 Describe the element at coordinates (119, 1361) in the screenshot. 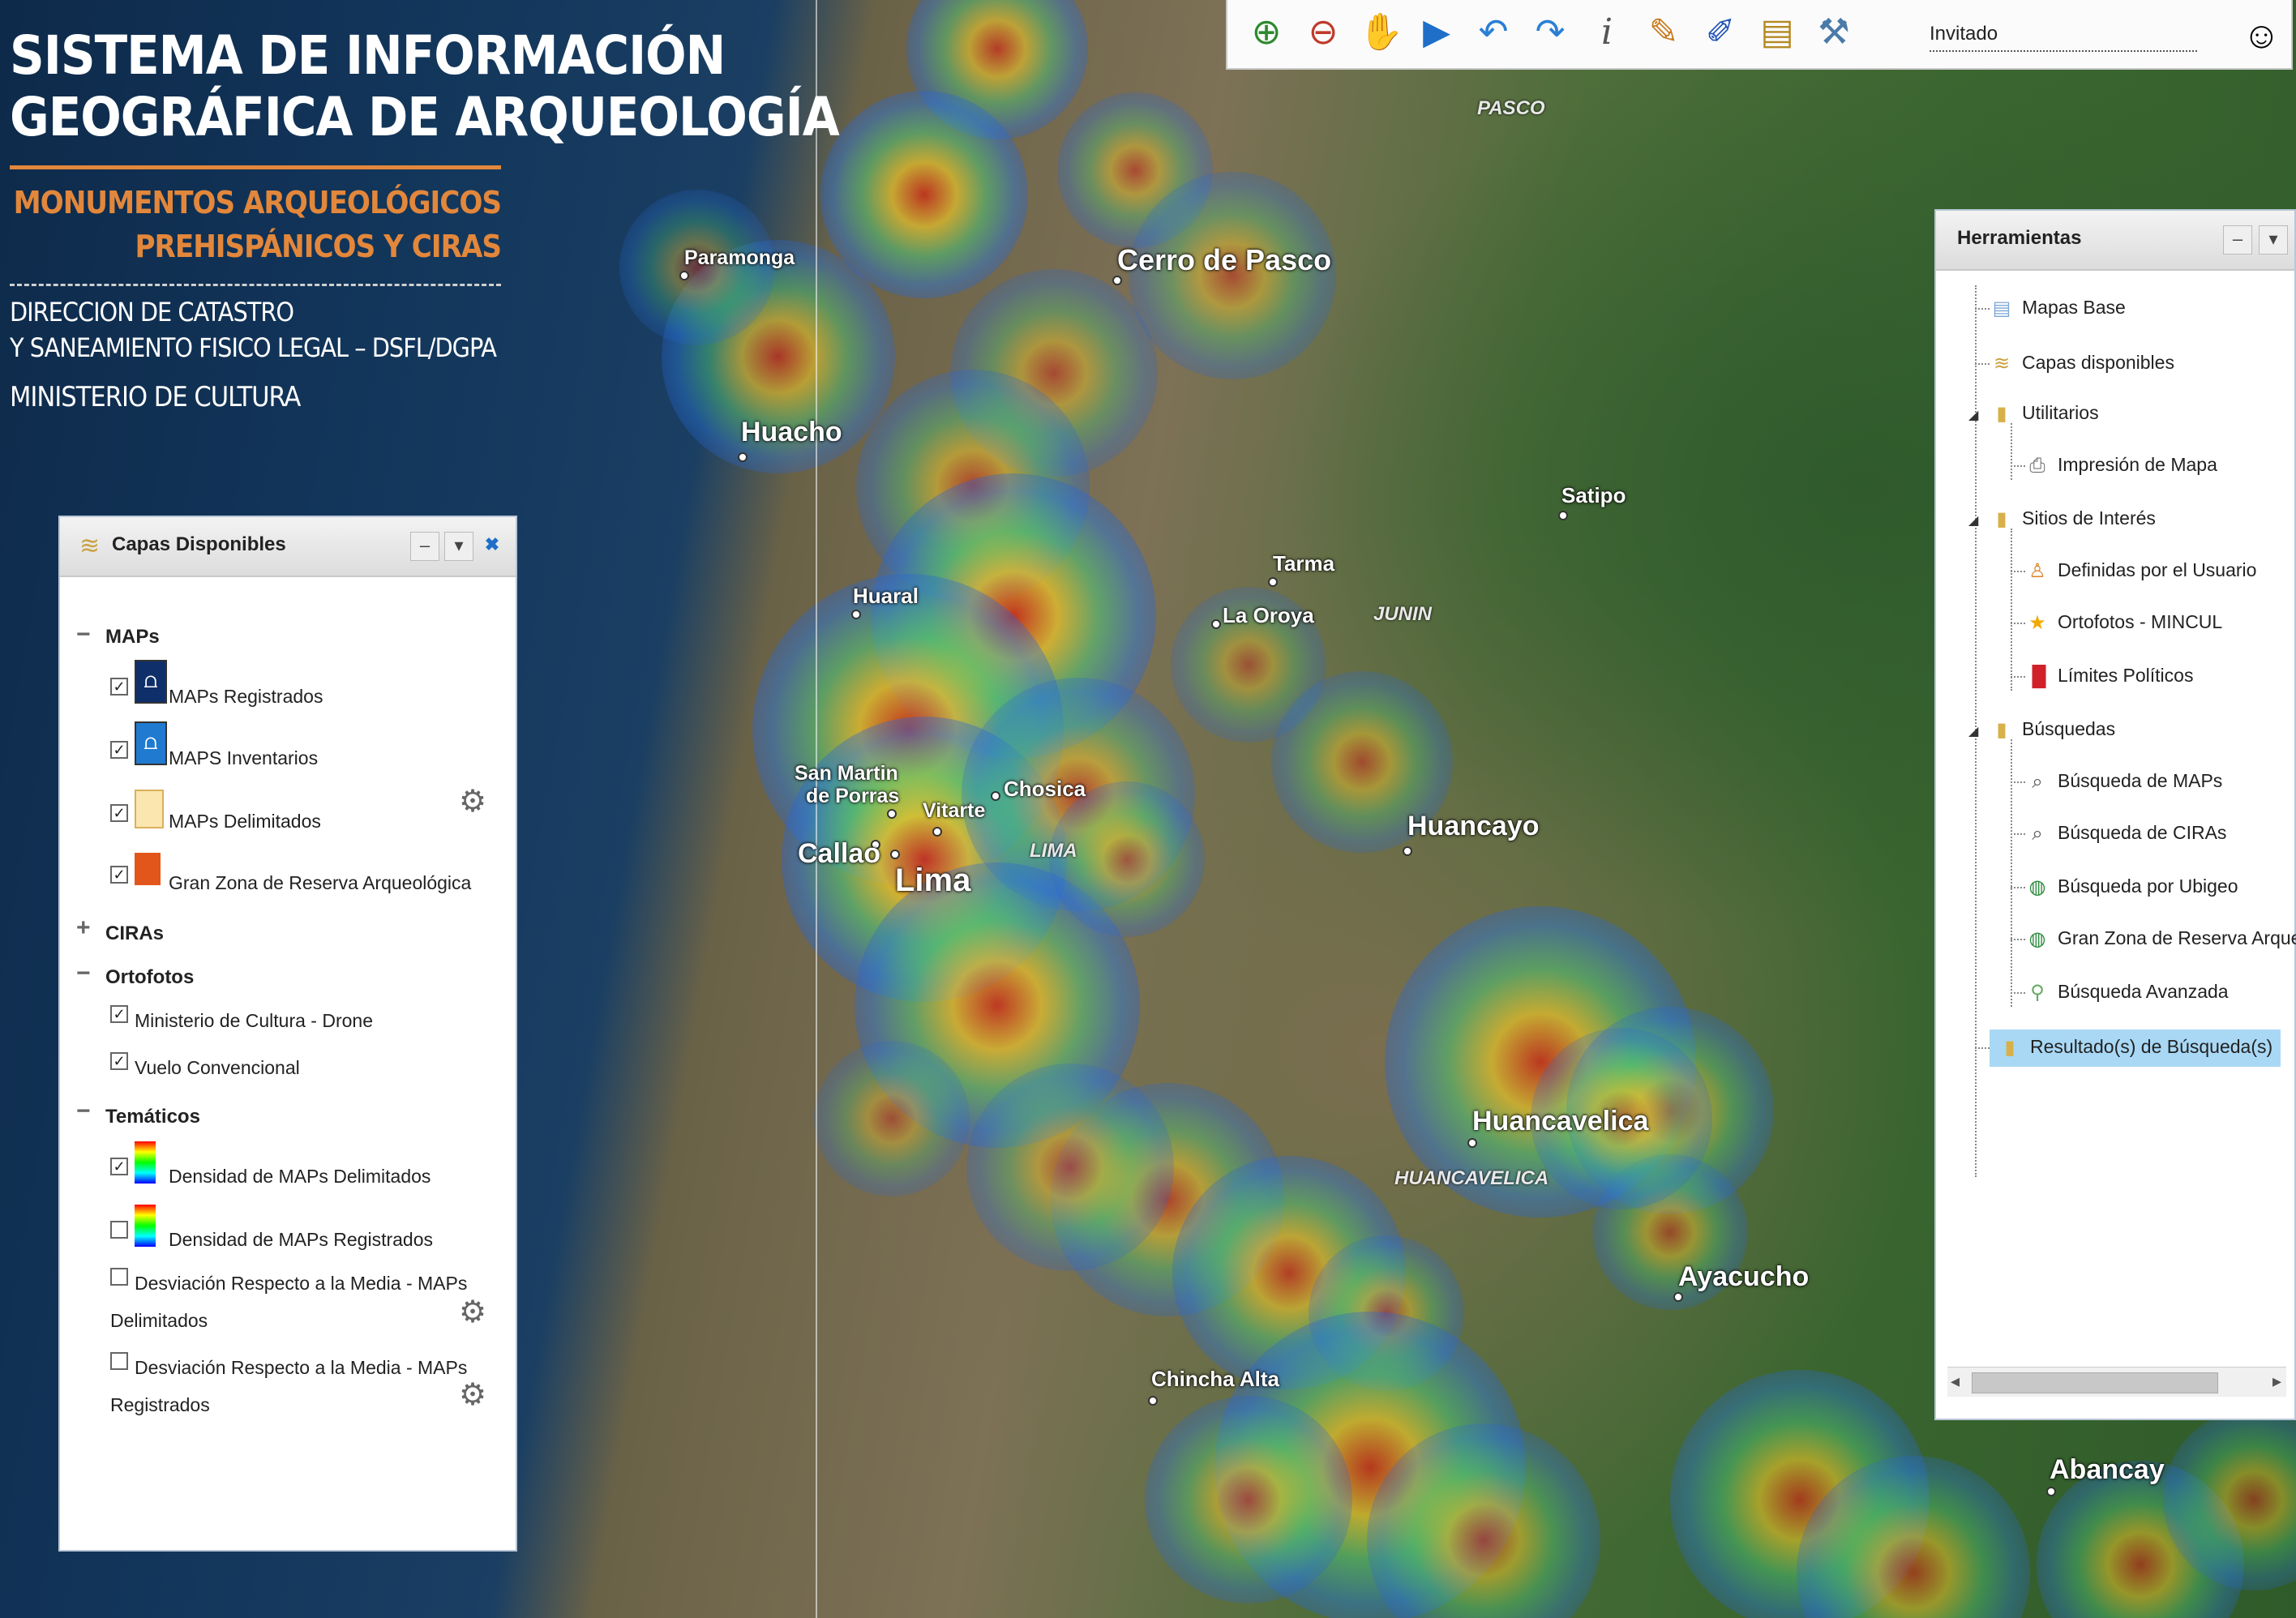

I see `checkbox-desviacion-registrados` at that location.